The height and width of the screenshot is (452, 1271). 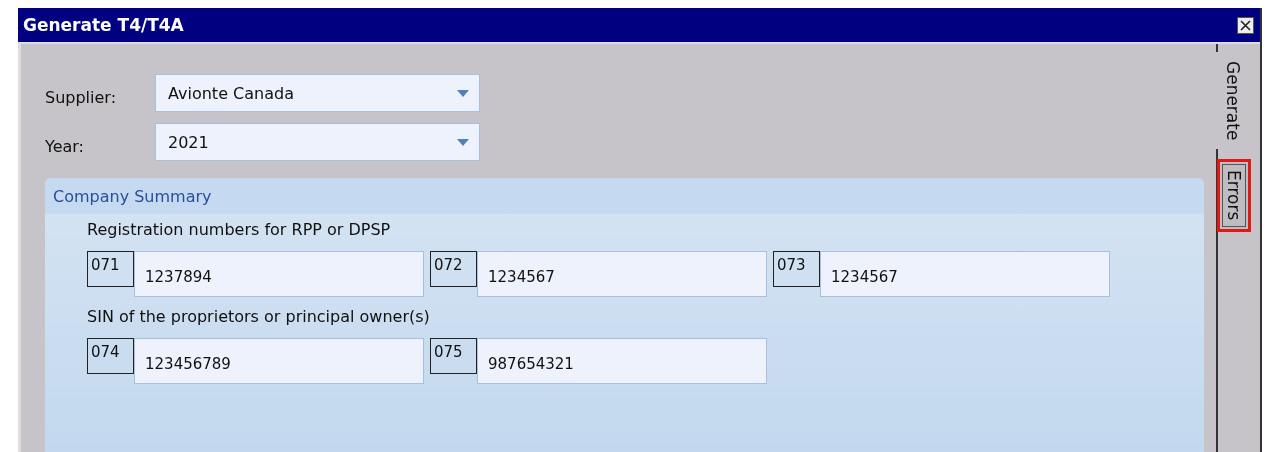 What do you see at coordinates (110, 269) in the screenshot?
I see `box-code: 071` at bounding box center [110, 269].